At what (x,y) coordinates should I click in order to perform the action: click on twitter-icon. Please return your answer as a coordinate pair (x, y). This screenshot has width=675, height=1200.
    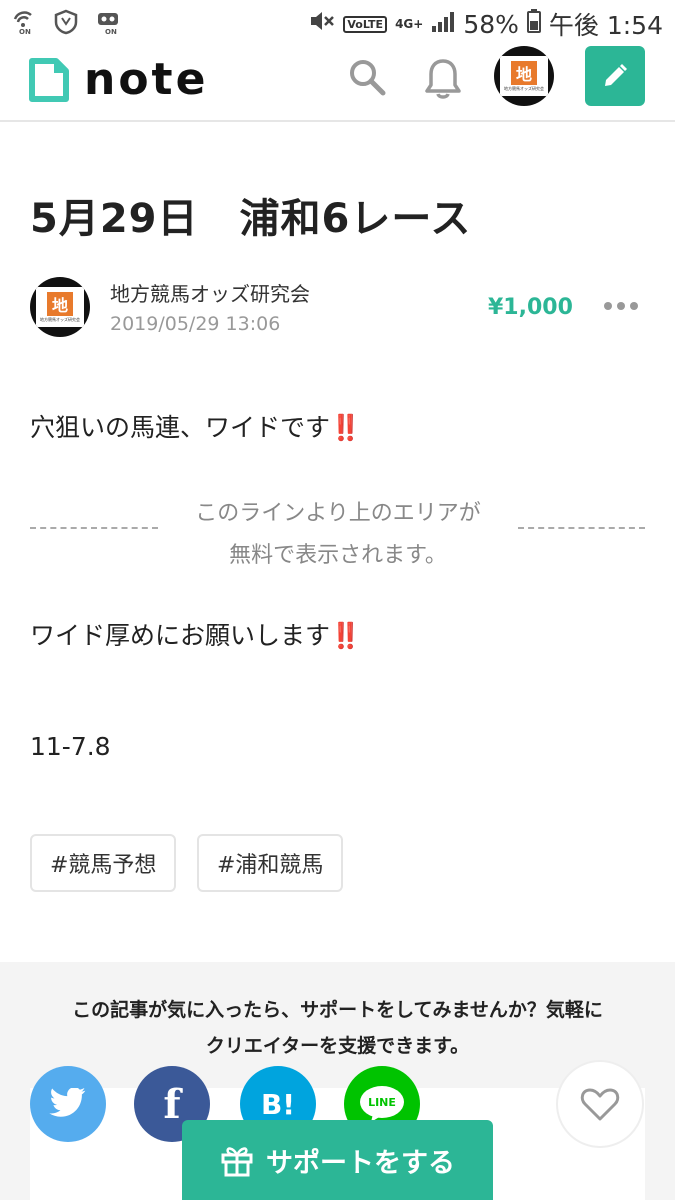
    Looking at the image, I should click on (67, 1102).